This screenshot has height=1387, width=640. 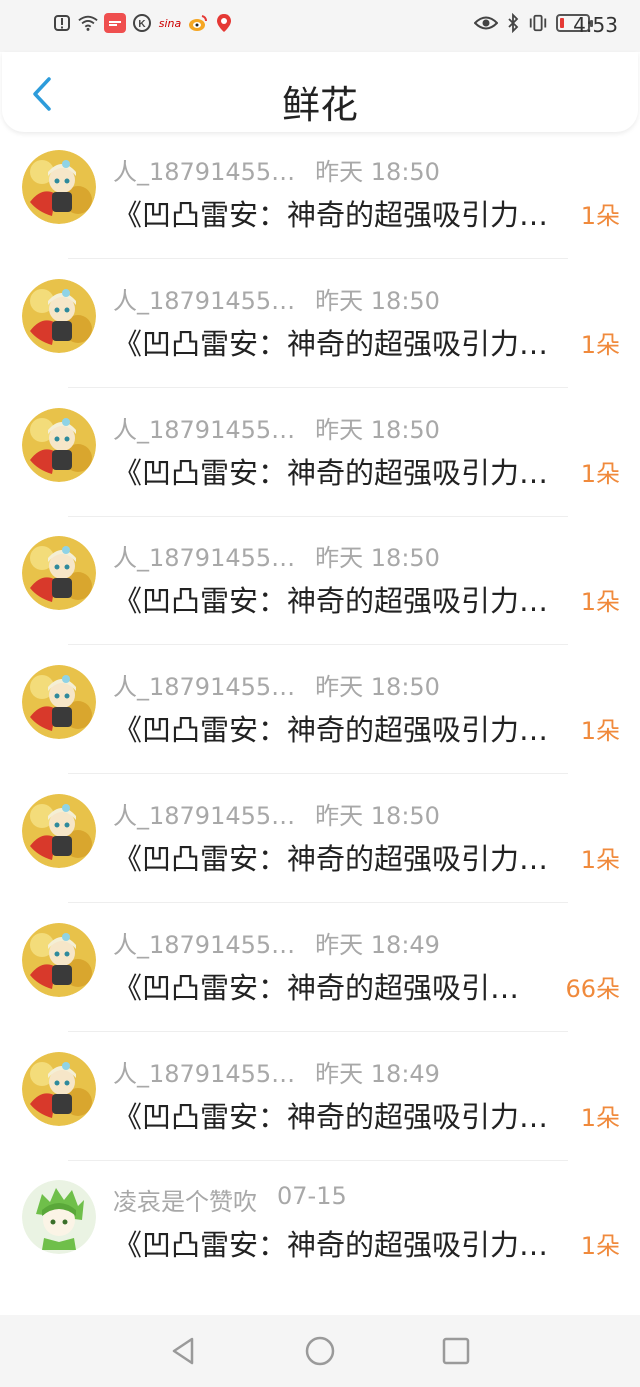 I want to click on k-app-icon: K, so click(x=142, y=23).